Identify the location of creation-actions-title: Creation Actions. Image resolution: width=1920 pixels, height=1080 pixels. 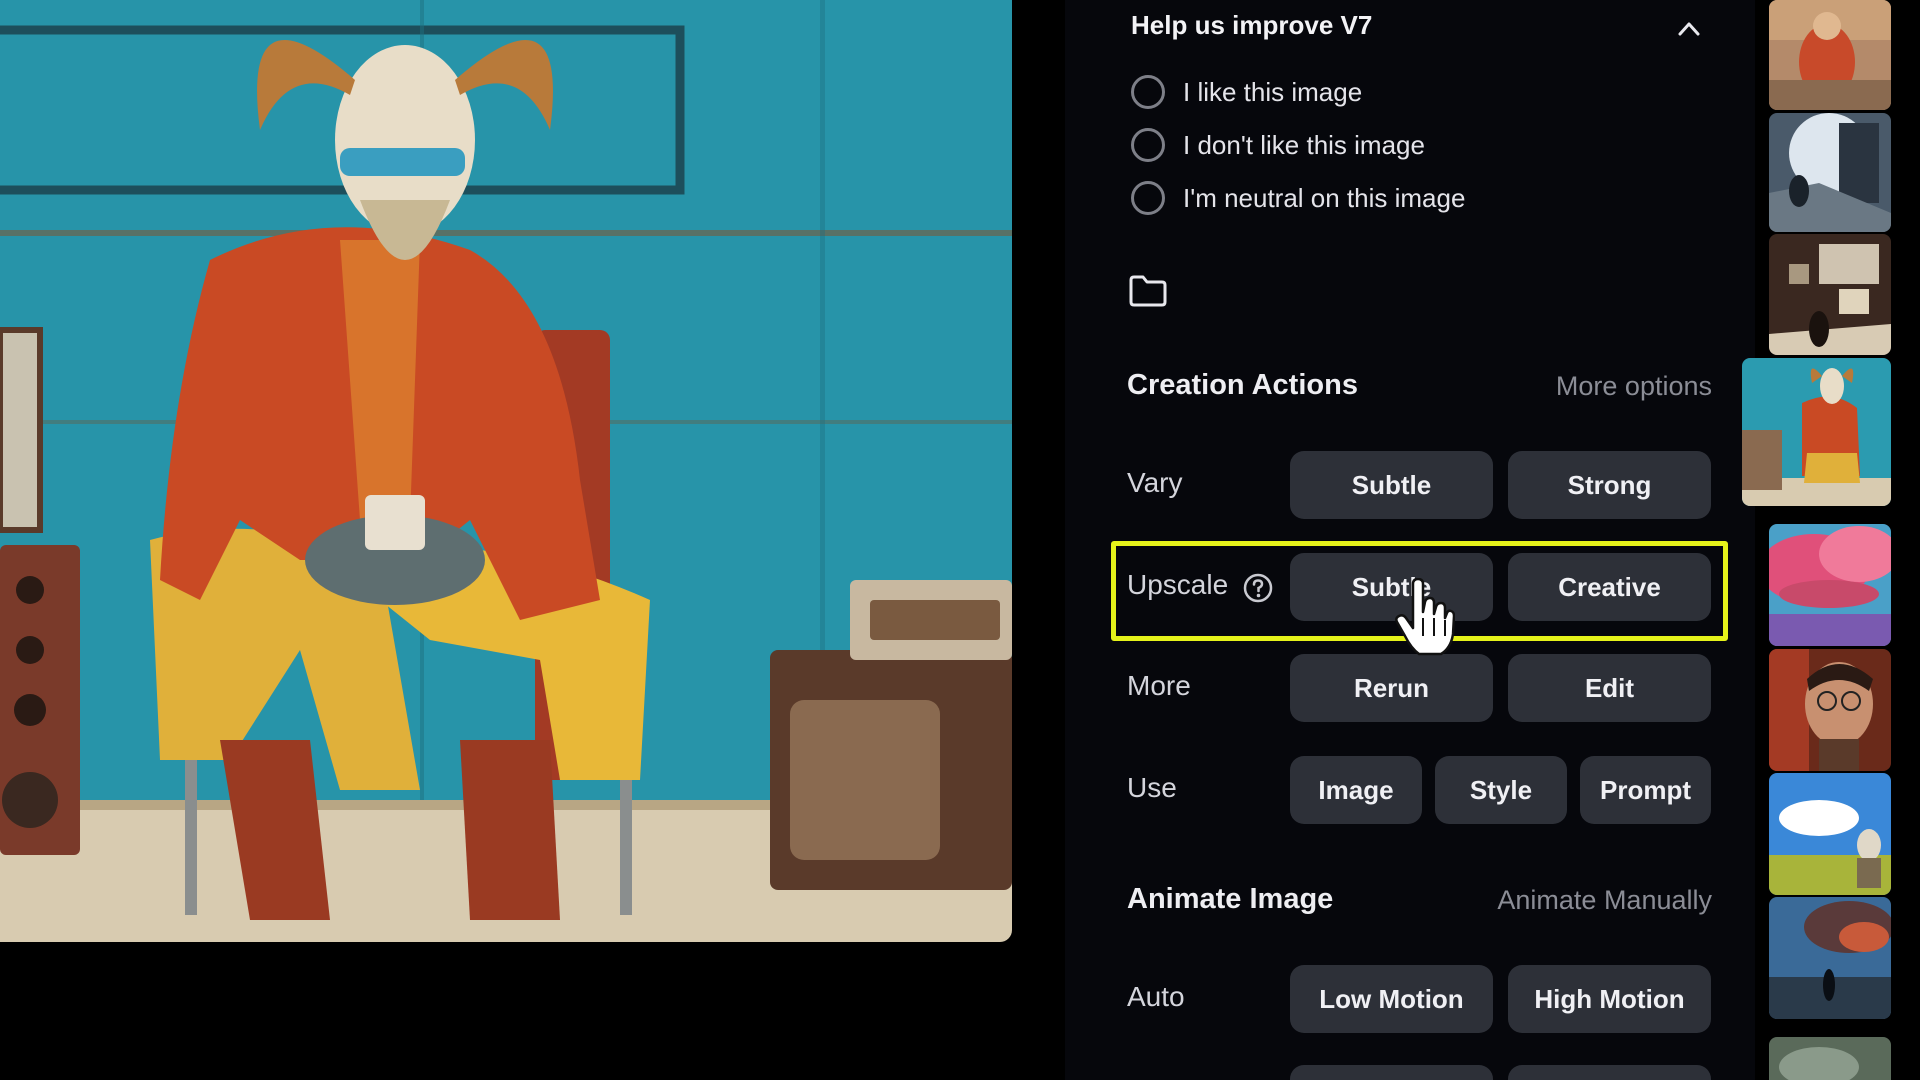
(1242, 385).